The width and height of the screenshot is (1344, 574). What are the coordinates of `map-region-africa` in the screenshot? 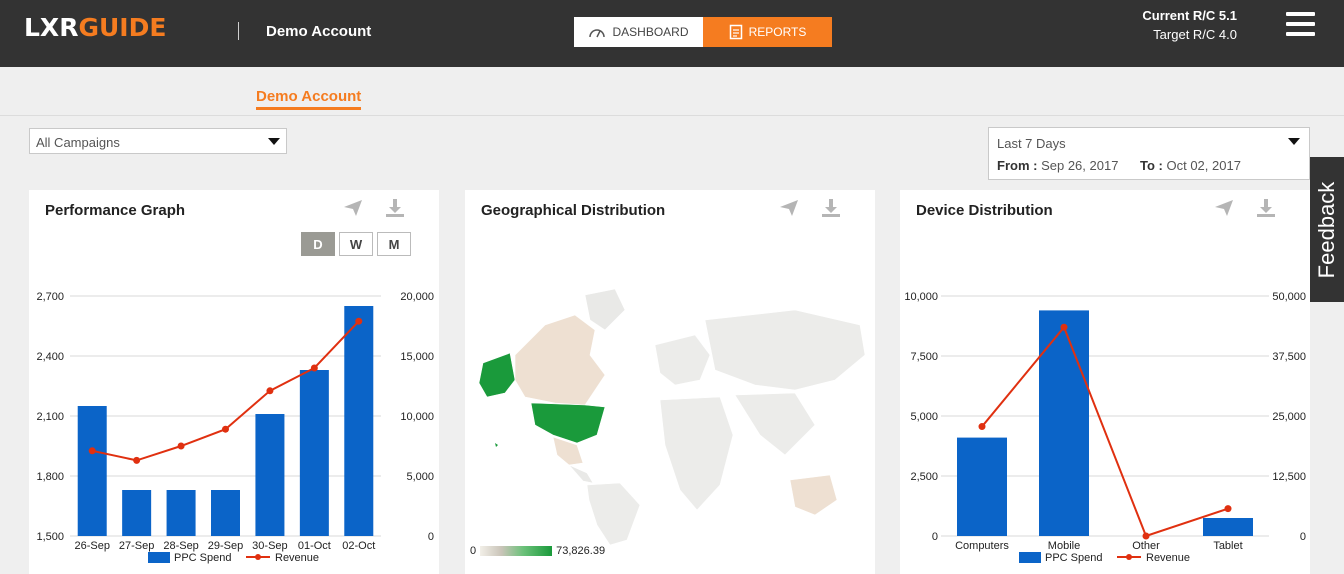 It's located at (696, 453).